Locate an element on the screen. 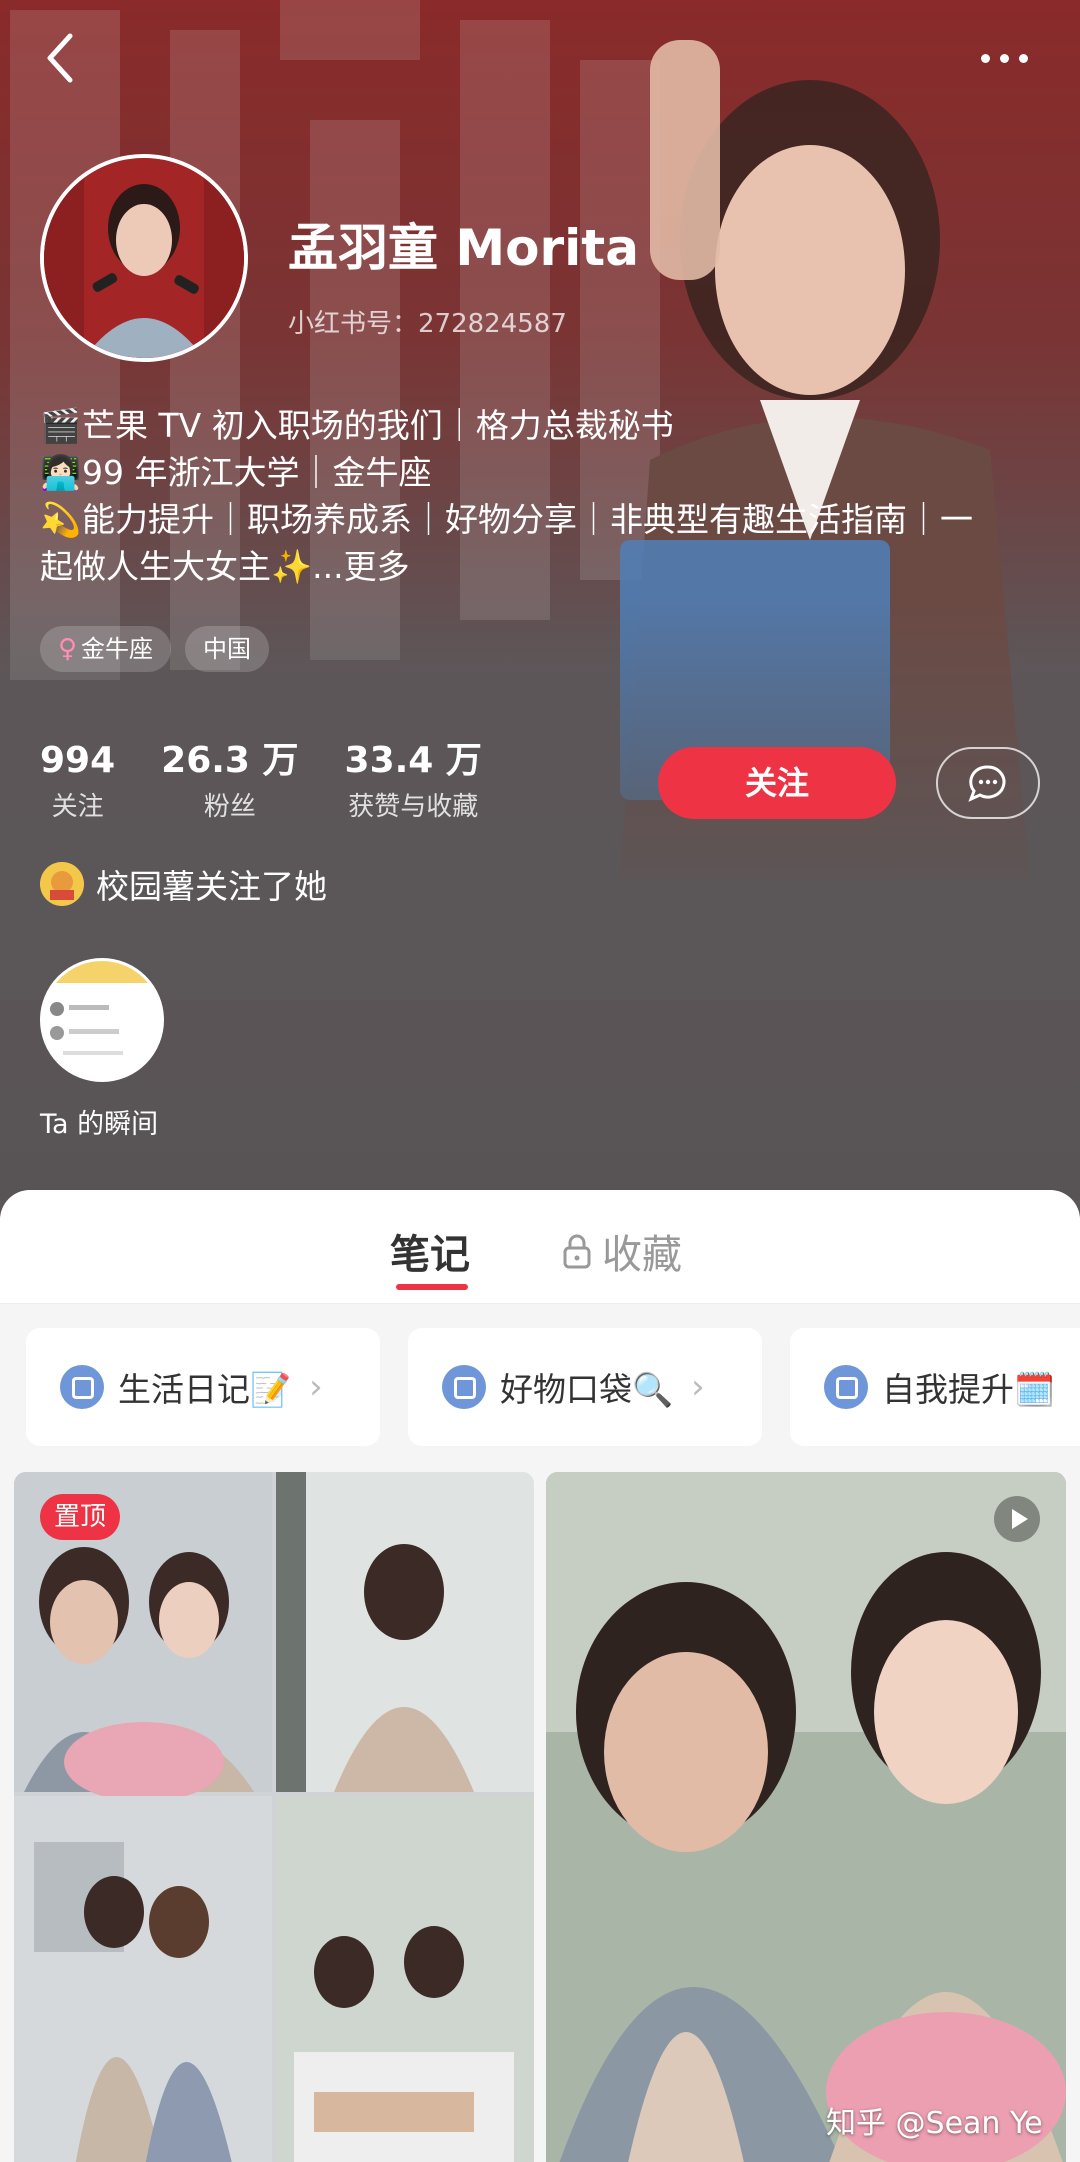 The image size is (1080, 2162). stat-value: 33.4 万 is located at coordinates (413, 760).